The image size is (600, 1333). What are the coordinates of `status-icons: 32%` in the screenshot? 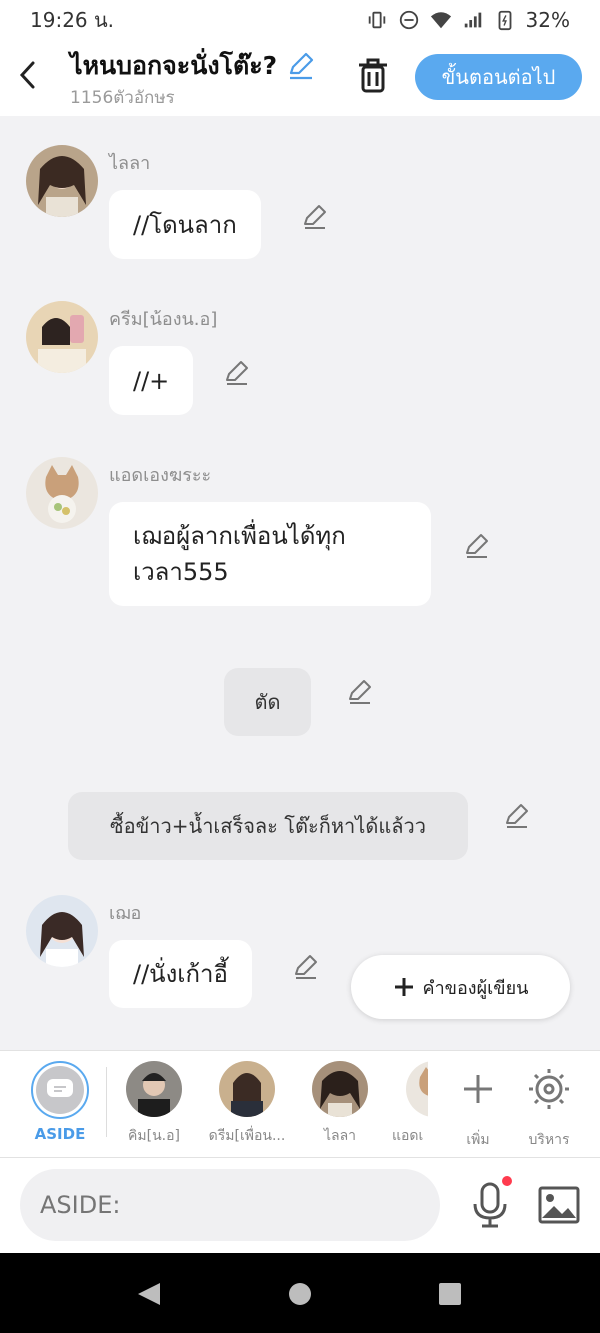 It's located at (468, 20).